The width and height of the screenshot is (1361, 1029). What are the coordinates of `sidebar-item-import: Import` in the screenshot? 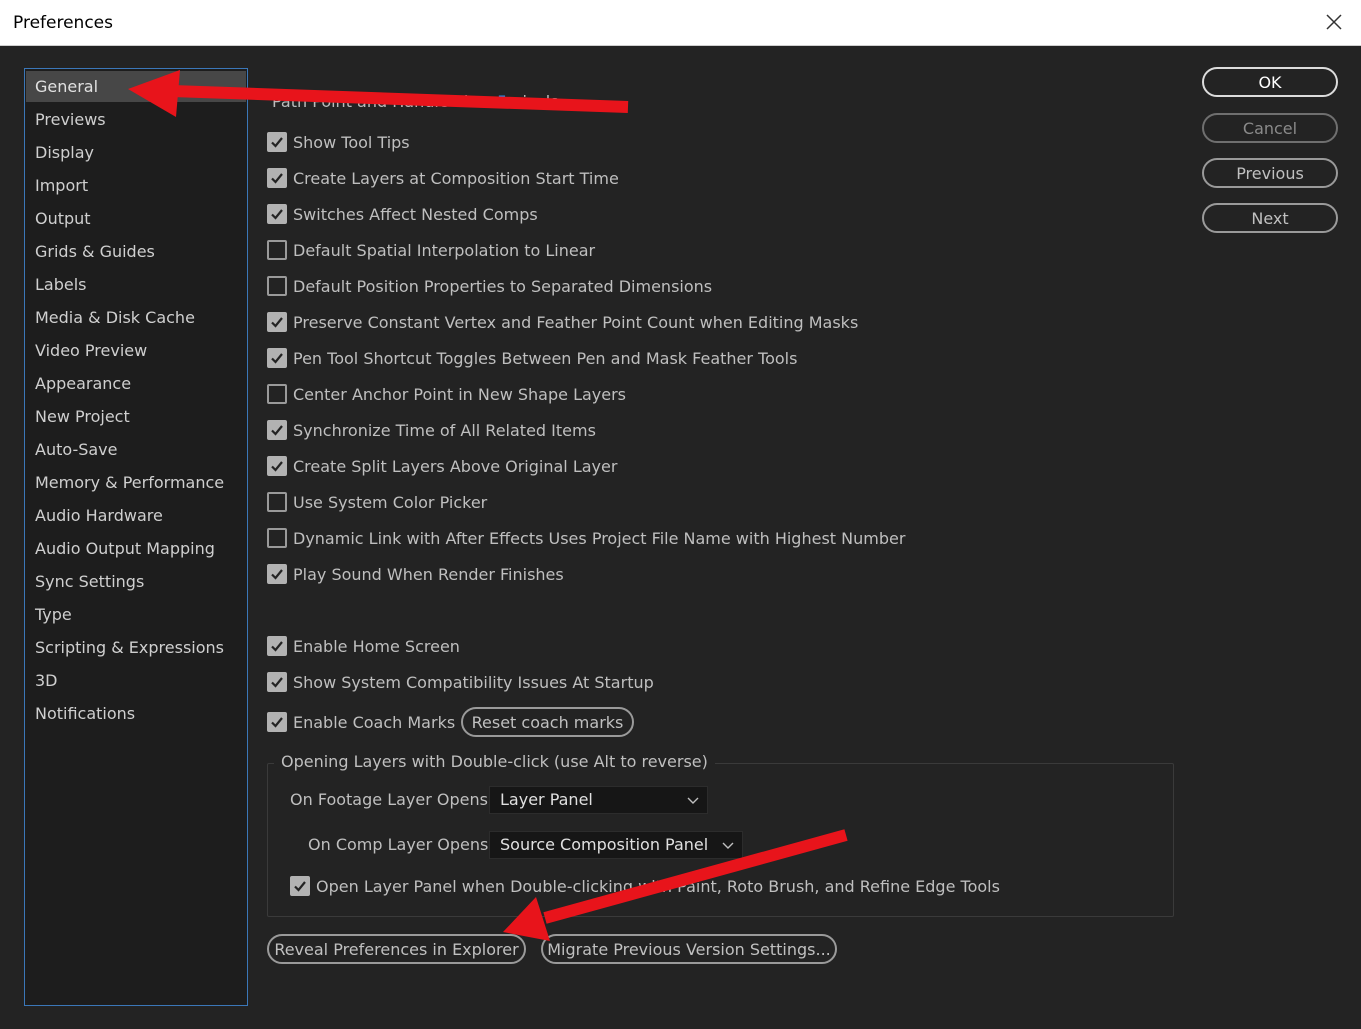 It's located at (136, 185).